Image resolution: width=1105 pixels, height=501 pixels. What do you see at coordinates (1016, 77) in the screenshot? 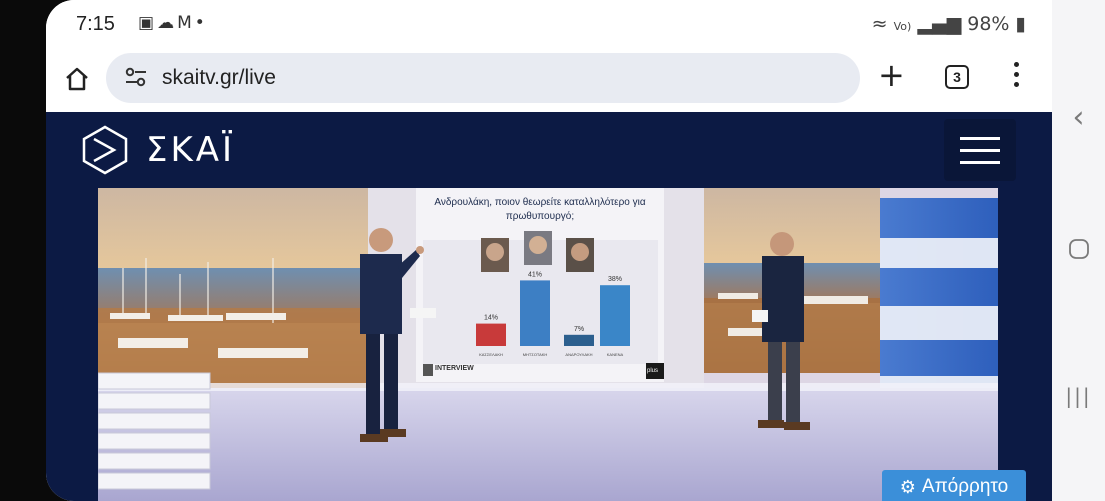
I see `overflow-menu-button` at bounding box center [1016, 77].